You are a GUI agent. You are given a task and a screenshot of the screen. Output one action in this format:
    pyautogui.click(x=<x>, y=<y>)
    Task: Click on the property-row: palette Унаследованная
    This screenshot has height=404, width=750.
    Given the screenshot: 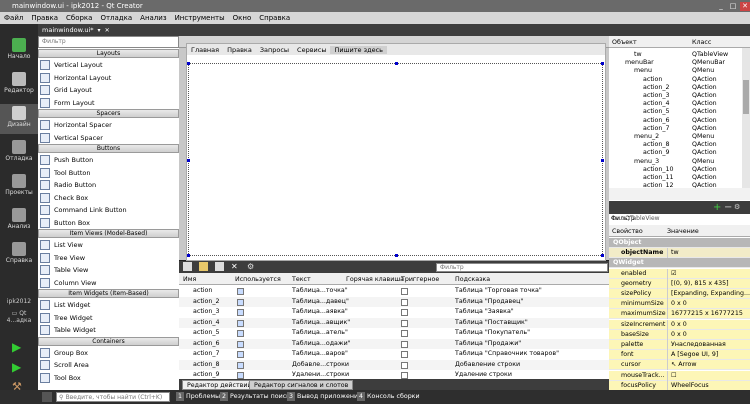 What is the action you would take?
    pyautogui.click(x=679, y=345)
    